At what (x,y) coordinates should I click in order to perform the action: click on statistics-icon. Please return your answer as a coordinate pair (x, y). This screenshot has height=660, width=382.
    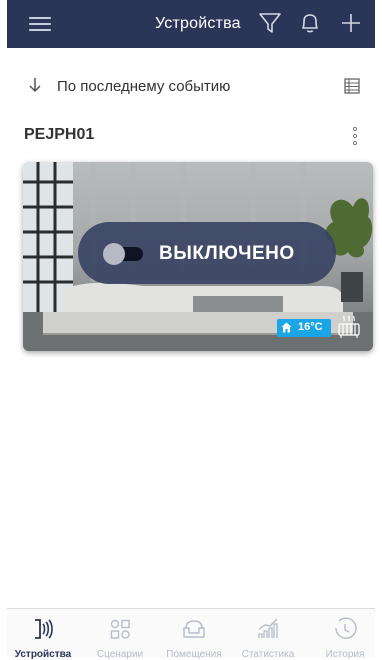
    Looking at the image, I should click on (268, 628).